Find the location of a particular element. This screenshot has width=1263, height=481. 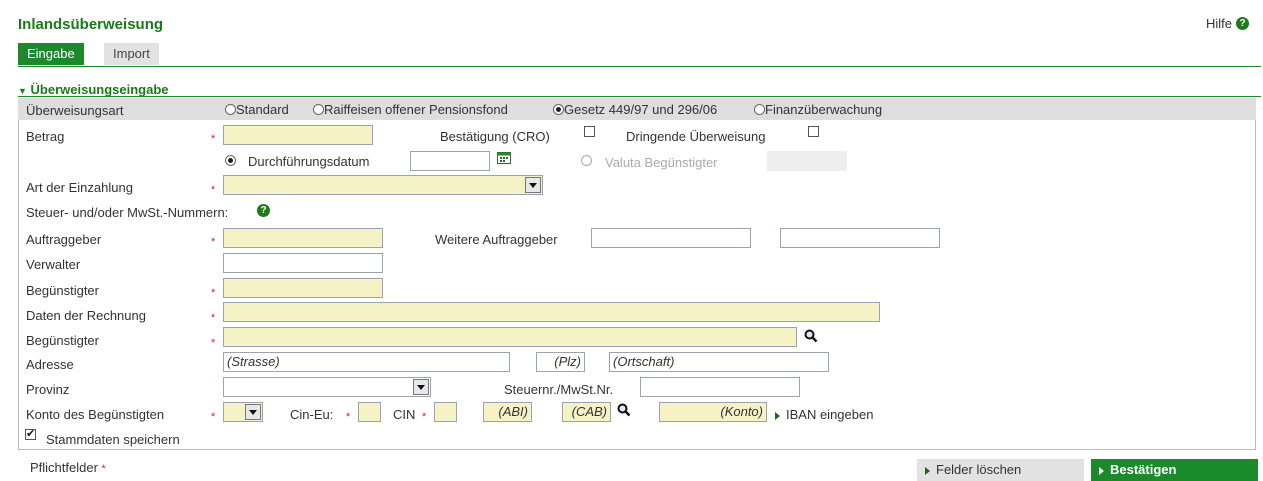

iban-label: IBAN eingeben is located at coordinates (830, 414).